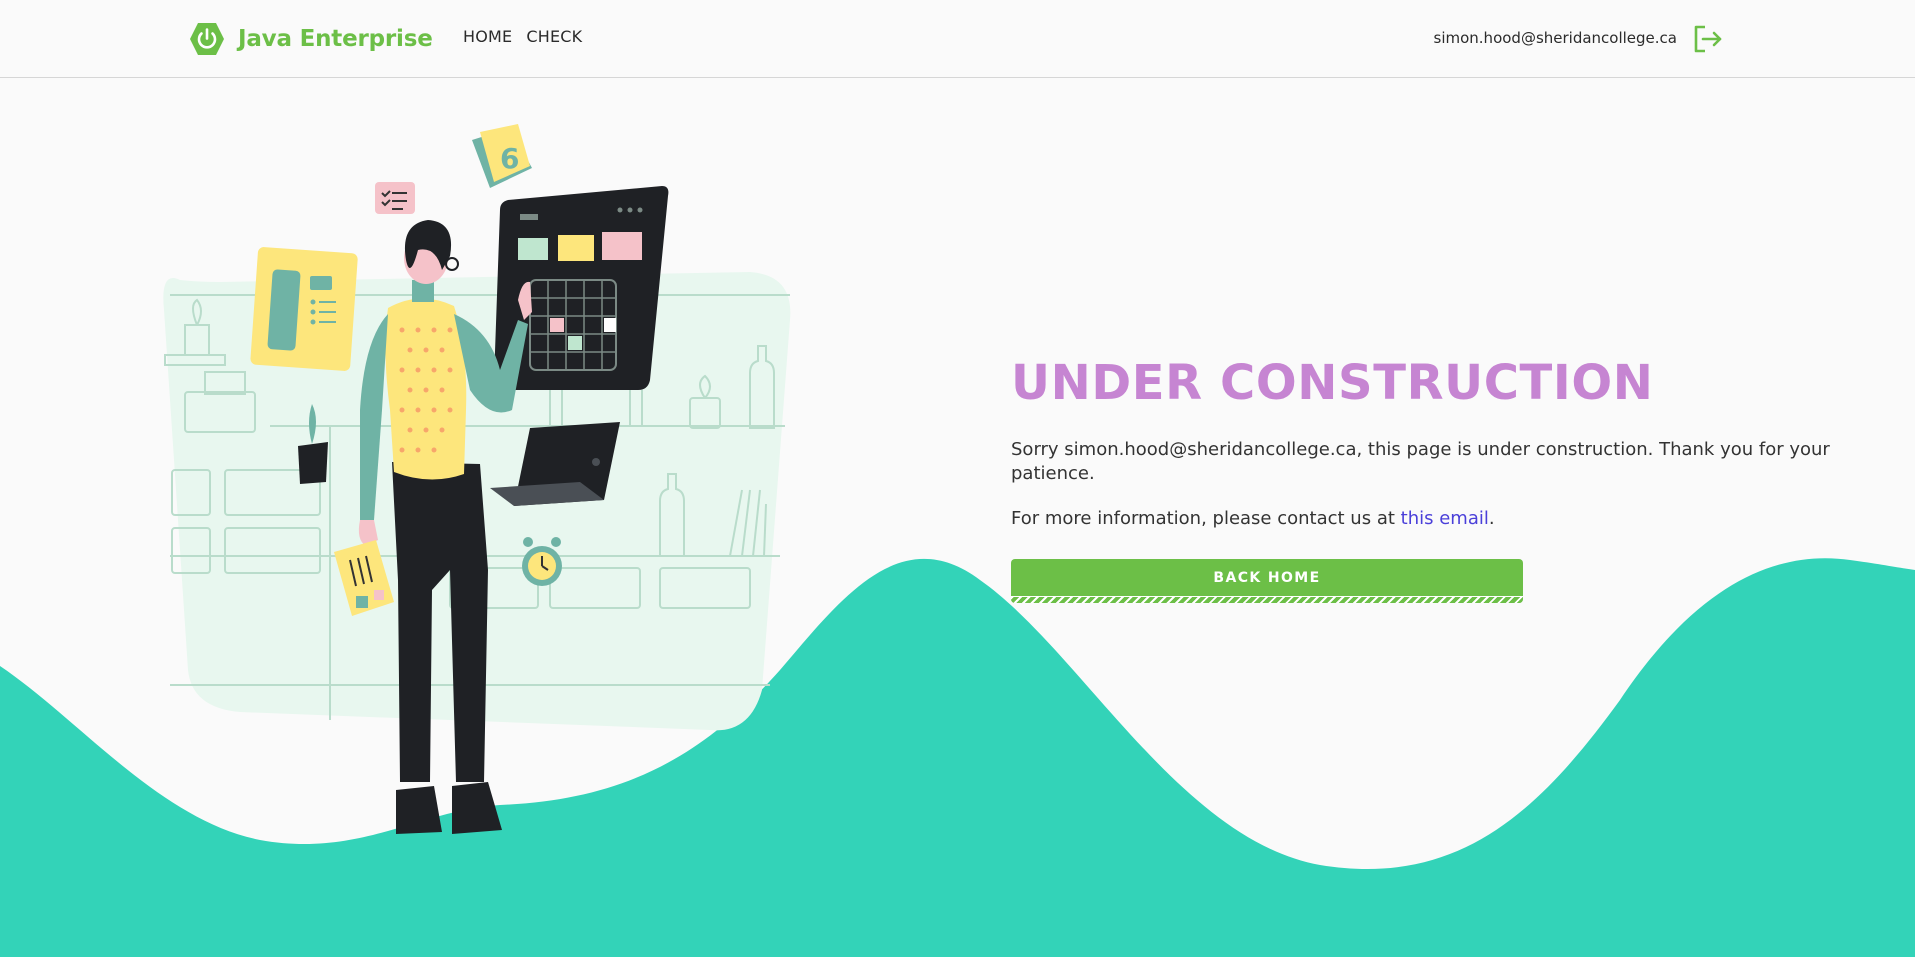 The width and height of the screenshot is (1915, 957). I want to click on brand-name: Java Enterprise, so click(335, 39).